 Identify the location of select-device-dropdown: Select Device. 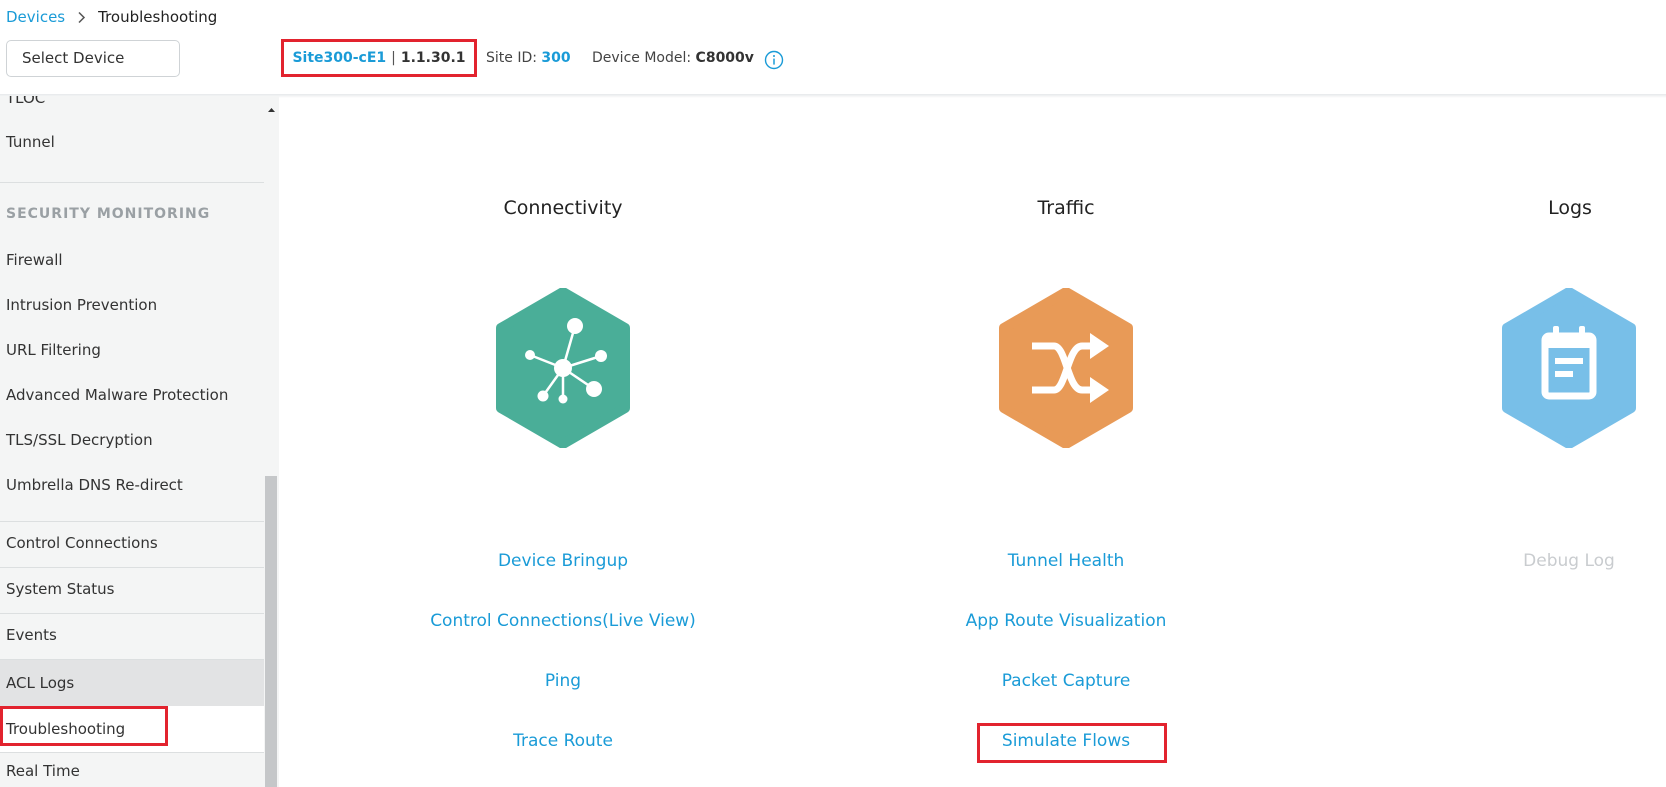
(93, 58).